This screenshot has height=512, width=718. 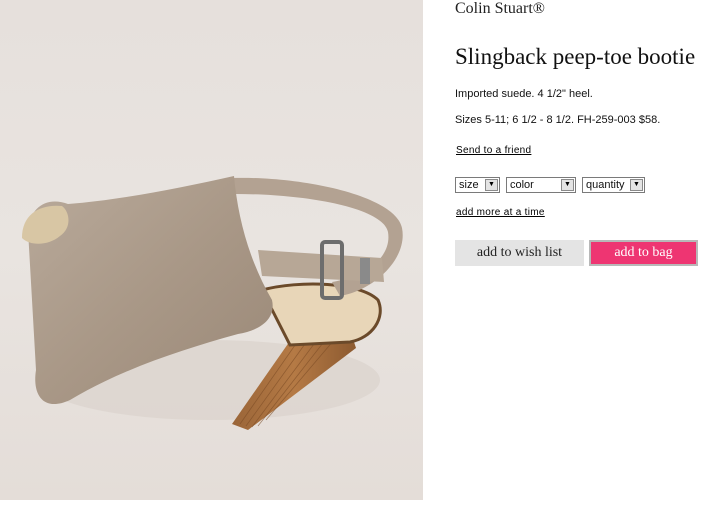 What do you see at coordinates (541, 185) in the screenshot?
I see `color-select: color ▼` at bounding box center [541, 185].